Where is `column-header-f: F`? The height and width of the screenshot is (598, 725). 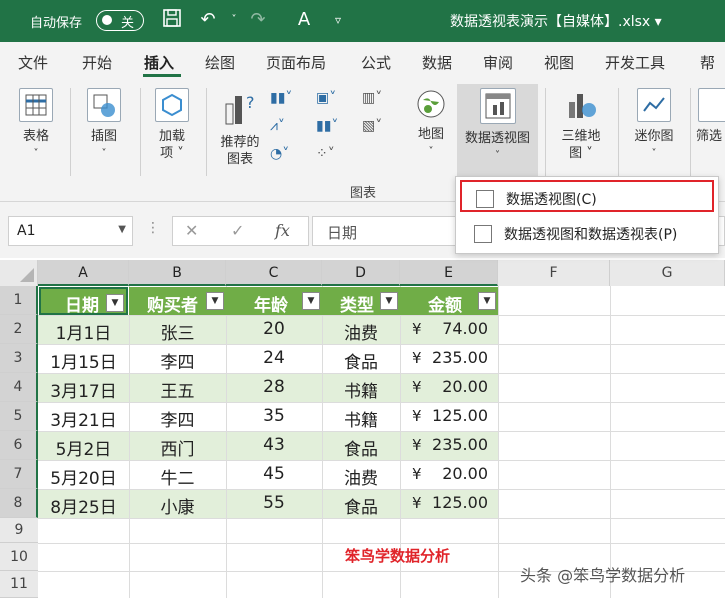
column-header-f: F is located at coordinates (554, 273).